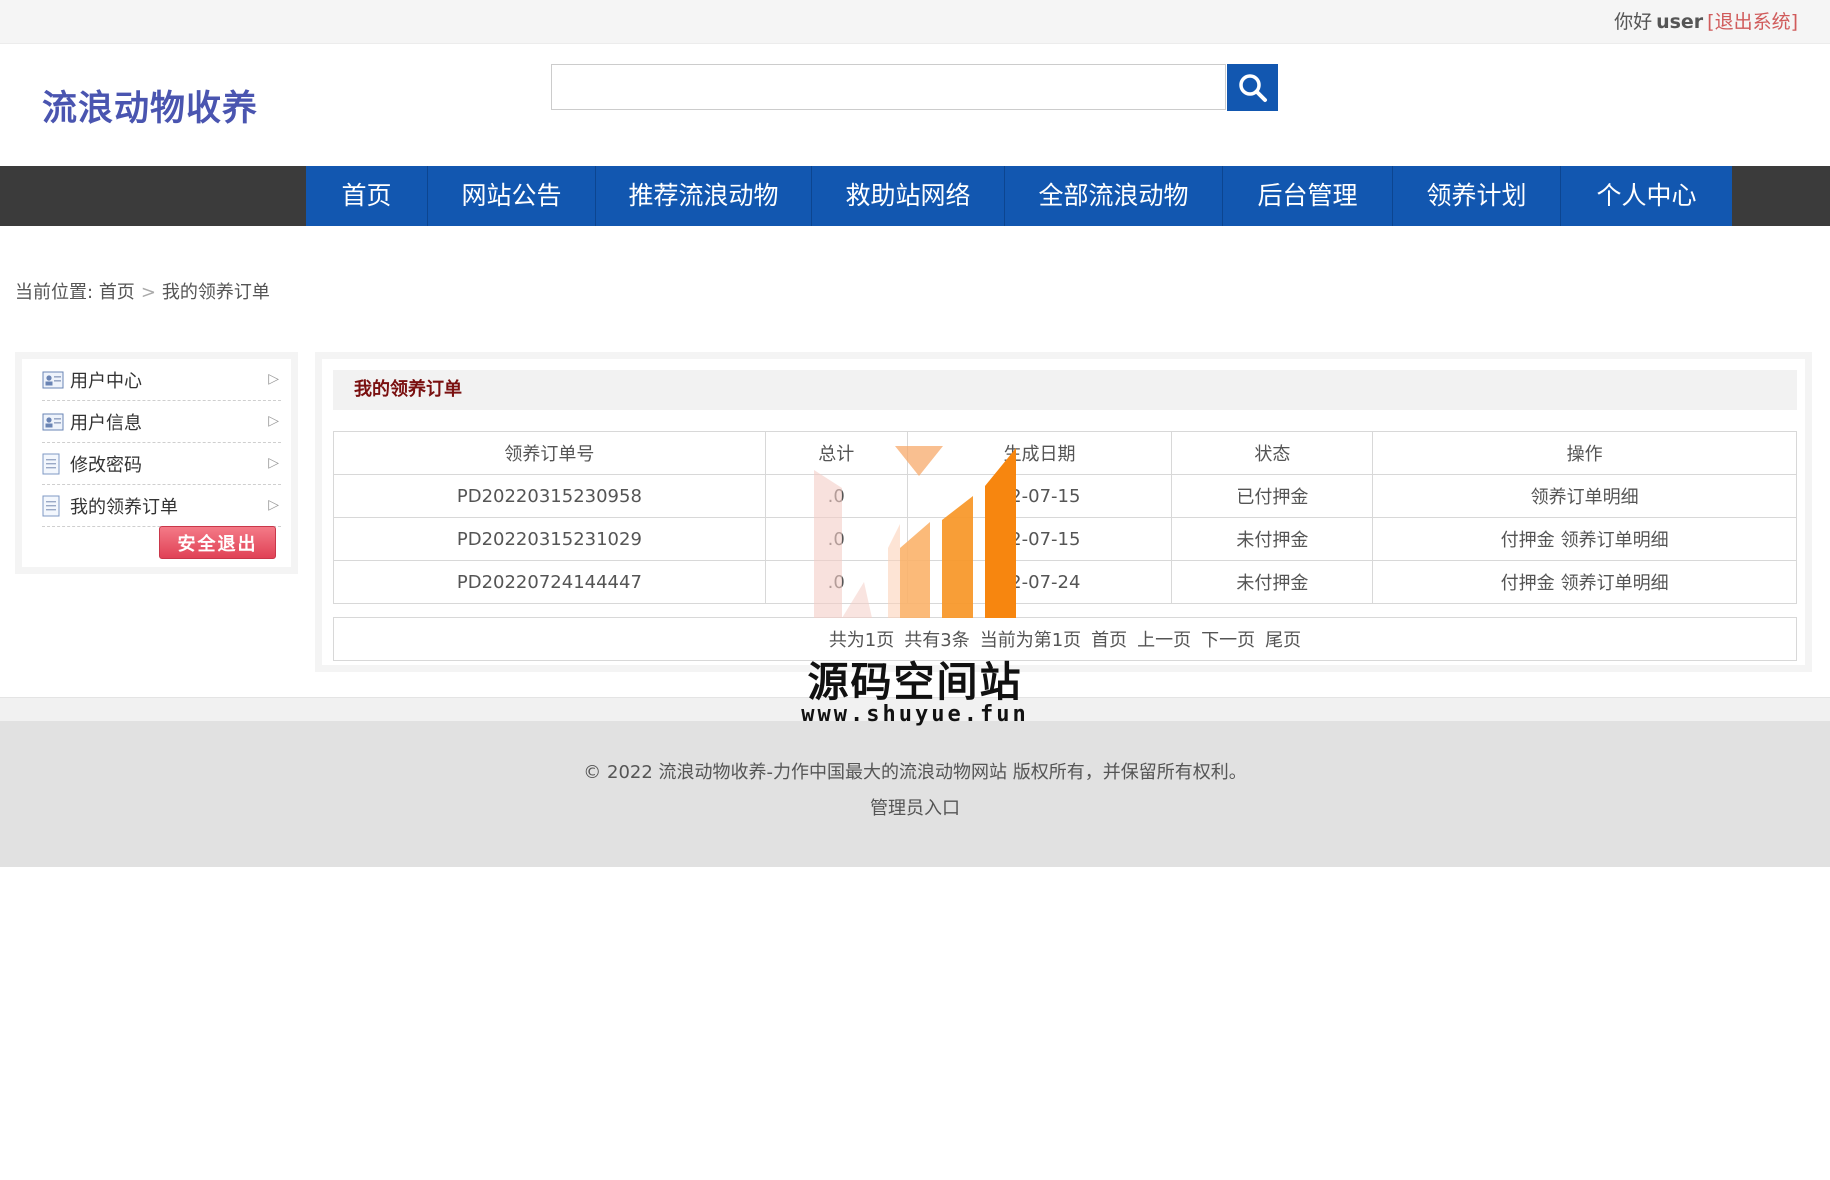 The image size is (1830, 1180). I want to click on sidebar-item-label: 我的领养订单, so click(124, 507).